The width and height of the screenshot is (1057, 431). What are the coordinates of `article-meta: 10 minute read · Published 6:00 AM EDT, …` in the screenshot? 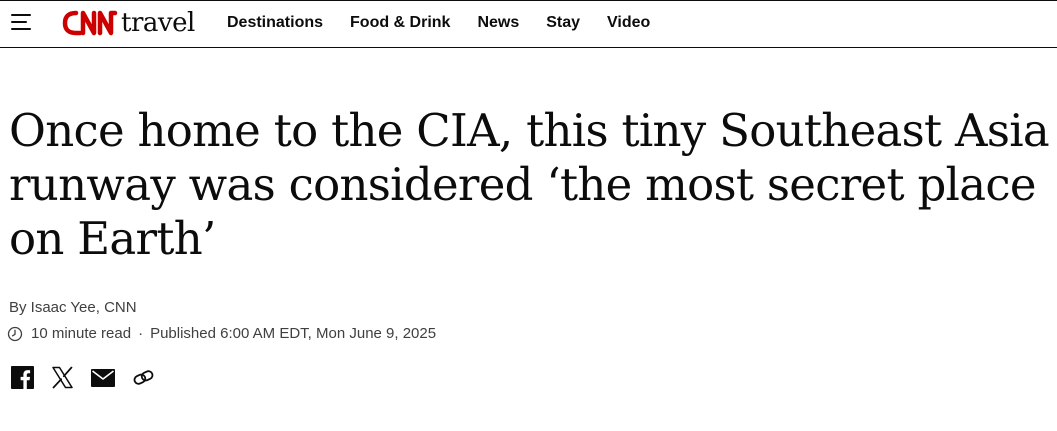 It's located at (221, 334).